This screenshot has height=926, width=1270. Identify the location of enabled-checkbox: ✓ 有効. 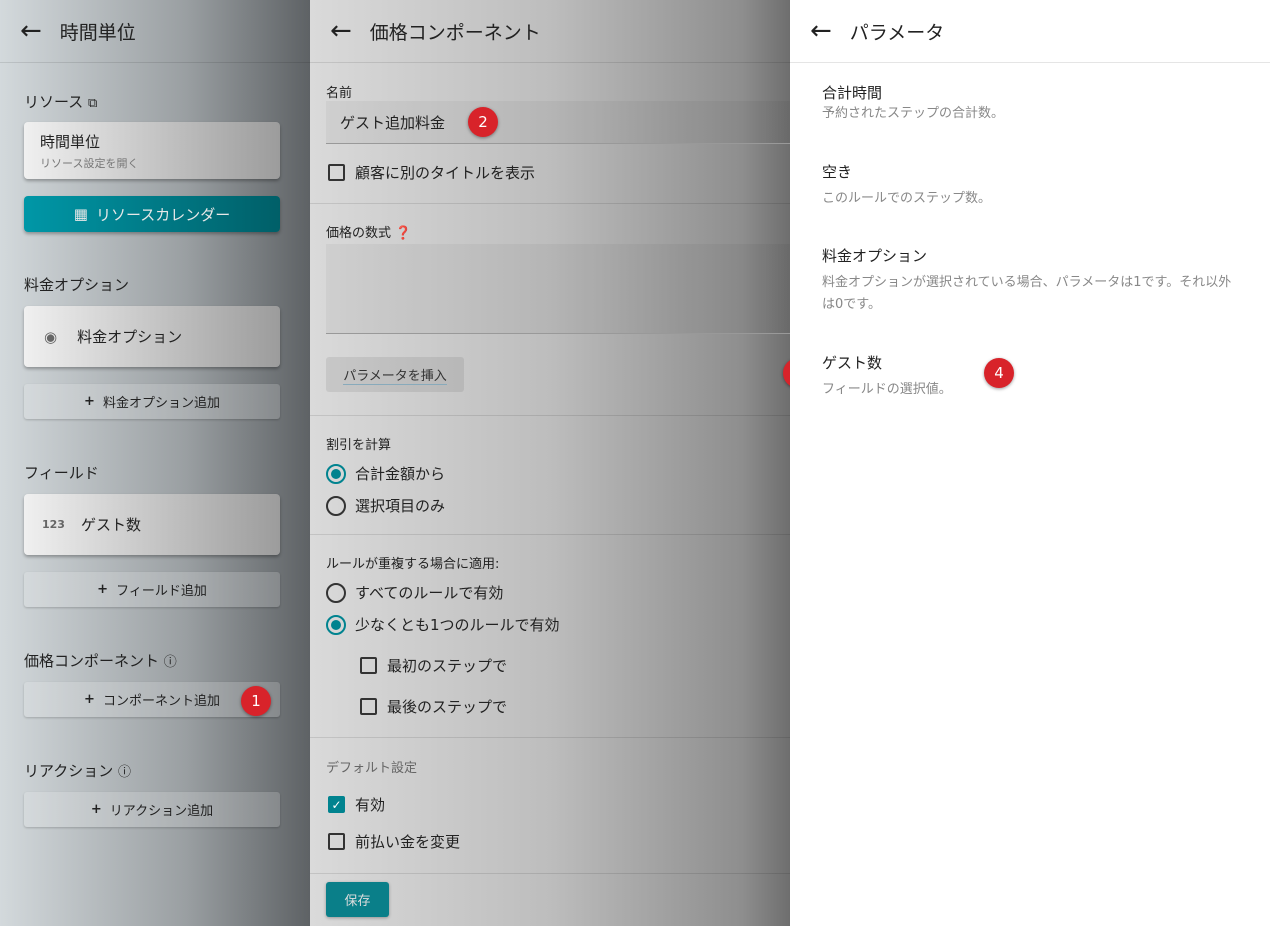
(356, 804).